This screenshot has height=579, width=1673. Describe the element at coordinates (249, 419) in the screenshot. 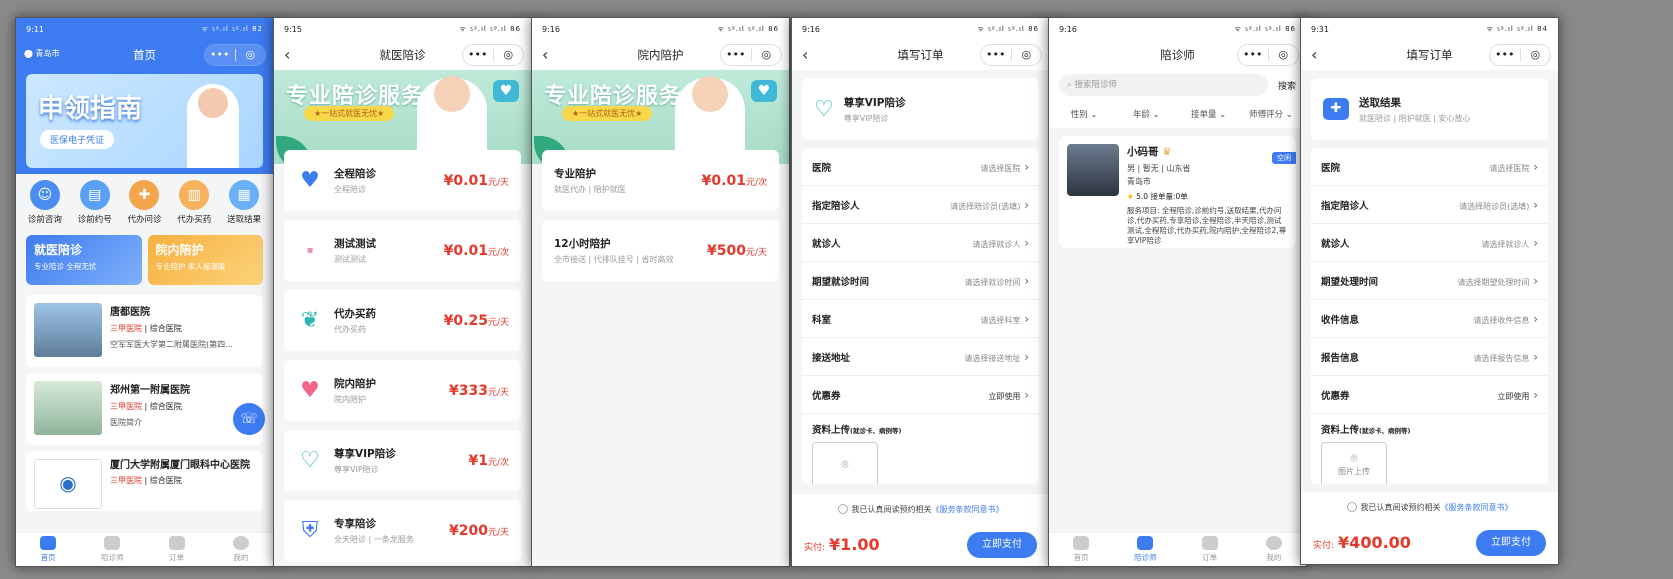

I see `customer-service-icon: ☏` at that location.